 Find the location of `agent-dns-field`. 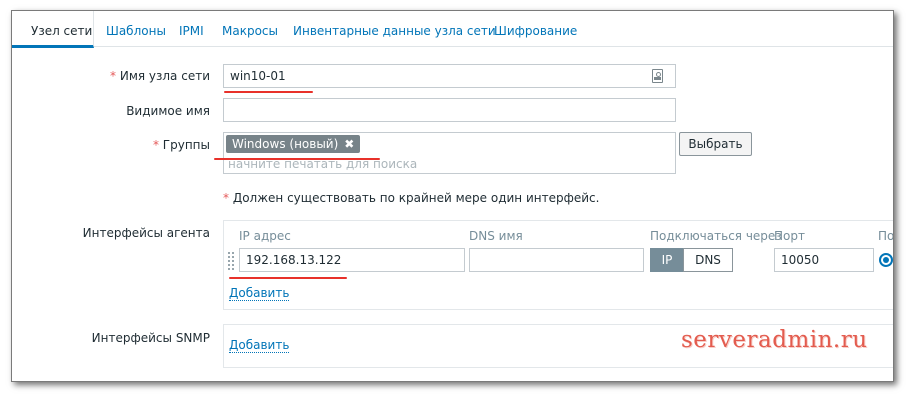

agent-dns-field is located at coordinates (556, 260).